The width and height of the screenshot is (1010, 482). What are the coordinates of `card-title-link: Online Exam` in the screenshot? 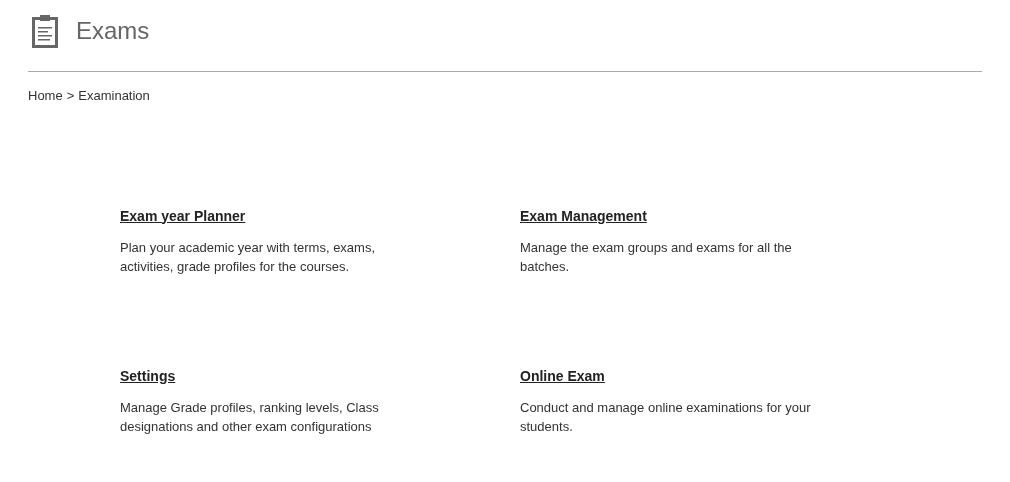 It's located at (562, 376).